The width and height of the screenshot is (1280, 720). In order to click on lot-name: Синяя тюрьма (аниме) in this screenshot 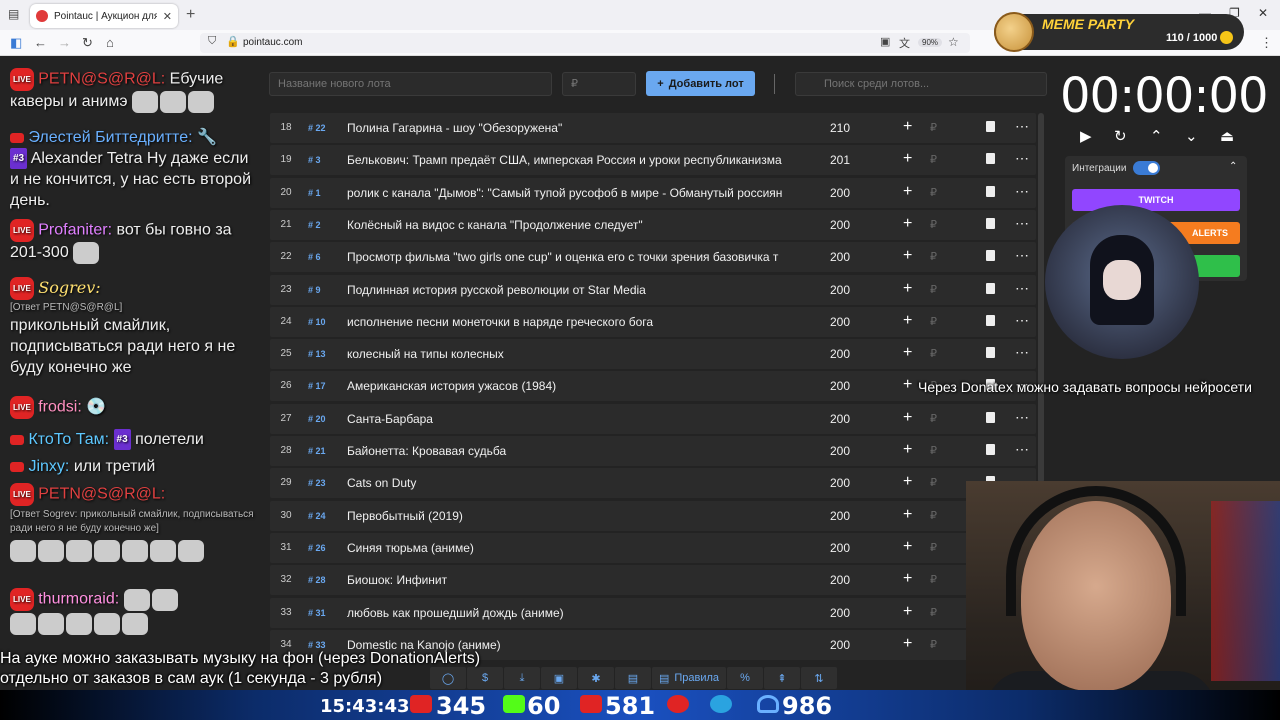, I will do `click(578, 548)`.